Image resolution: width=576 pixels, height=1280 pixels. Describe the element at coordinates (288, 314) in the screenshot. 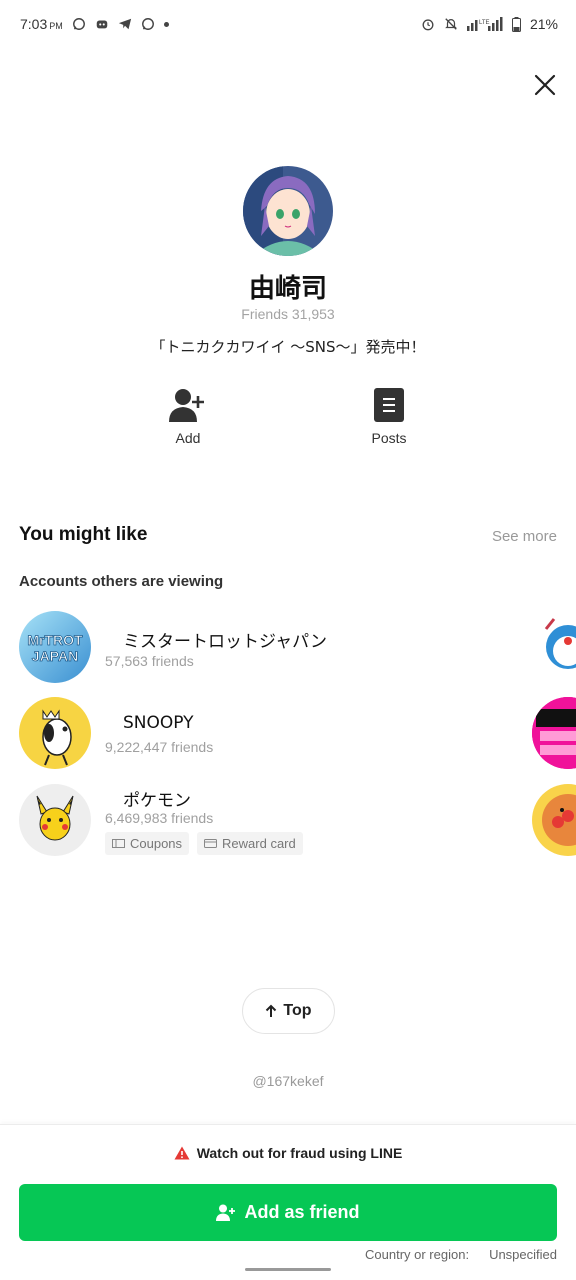

I see `friends-count: Friends 31,953` at that location.